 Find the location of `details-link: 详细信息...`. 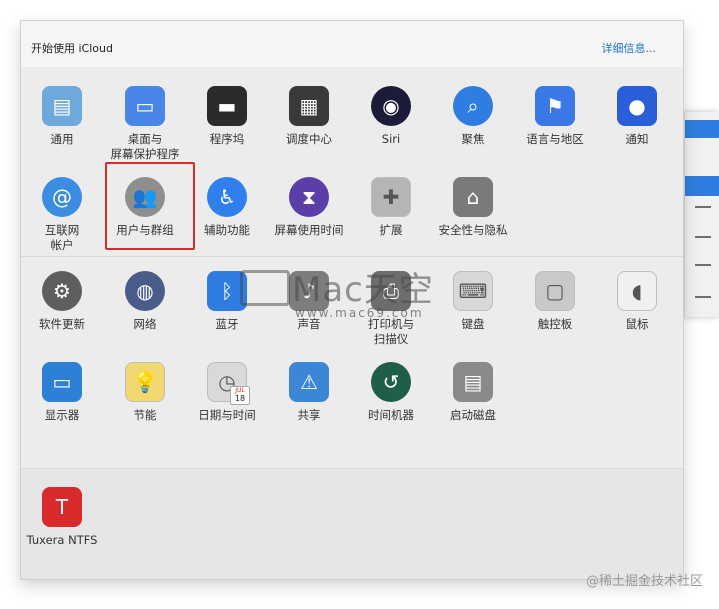

details-link: 详细信息... is located at coordinates (629, 48).